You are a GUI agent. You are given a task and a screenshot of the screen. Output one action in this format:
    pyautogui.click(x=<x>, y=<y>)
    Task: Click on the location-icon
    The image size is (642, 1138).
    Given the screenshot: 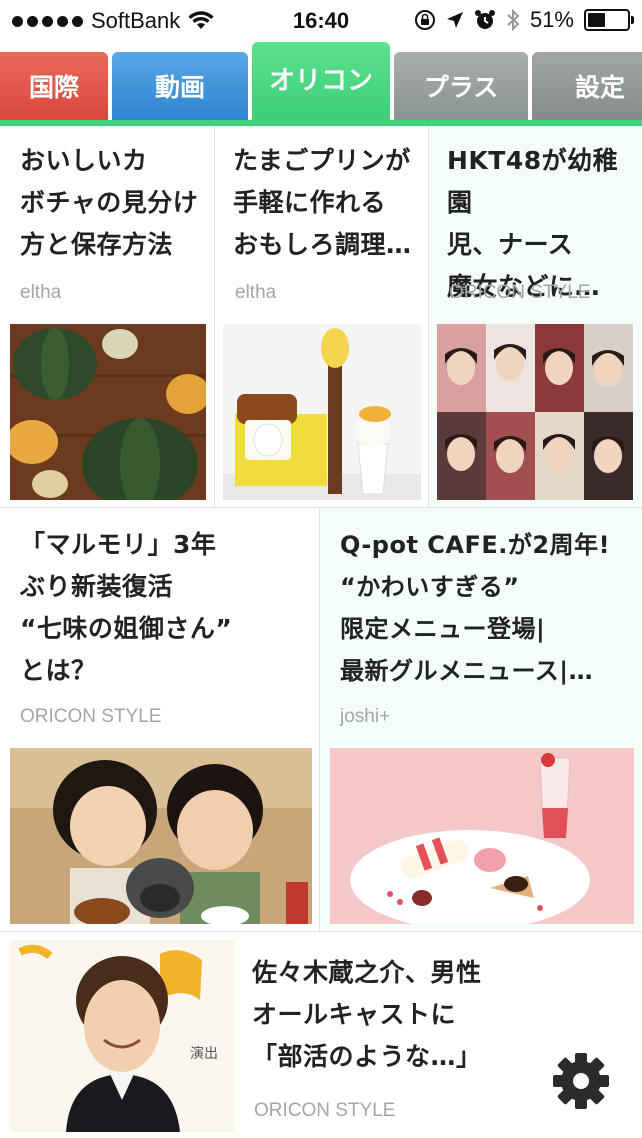 What is the action you would take?
    pyautogui.click(x=454, y=20)
    